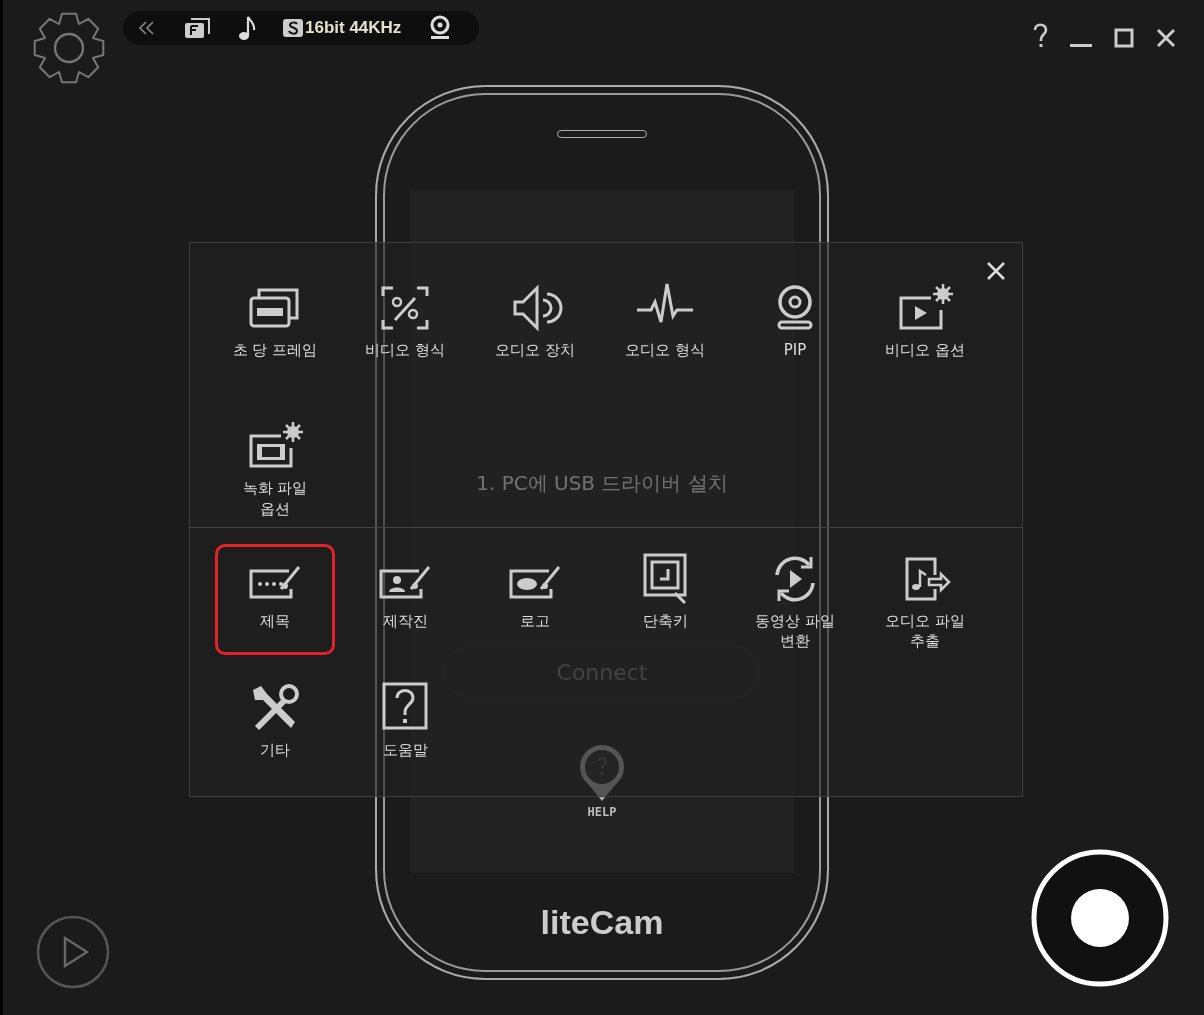 The image size is (1204, 1015). I want to click on s-badge-icon, so click(293, 28).